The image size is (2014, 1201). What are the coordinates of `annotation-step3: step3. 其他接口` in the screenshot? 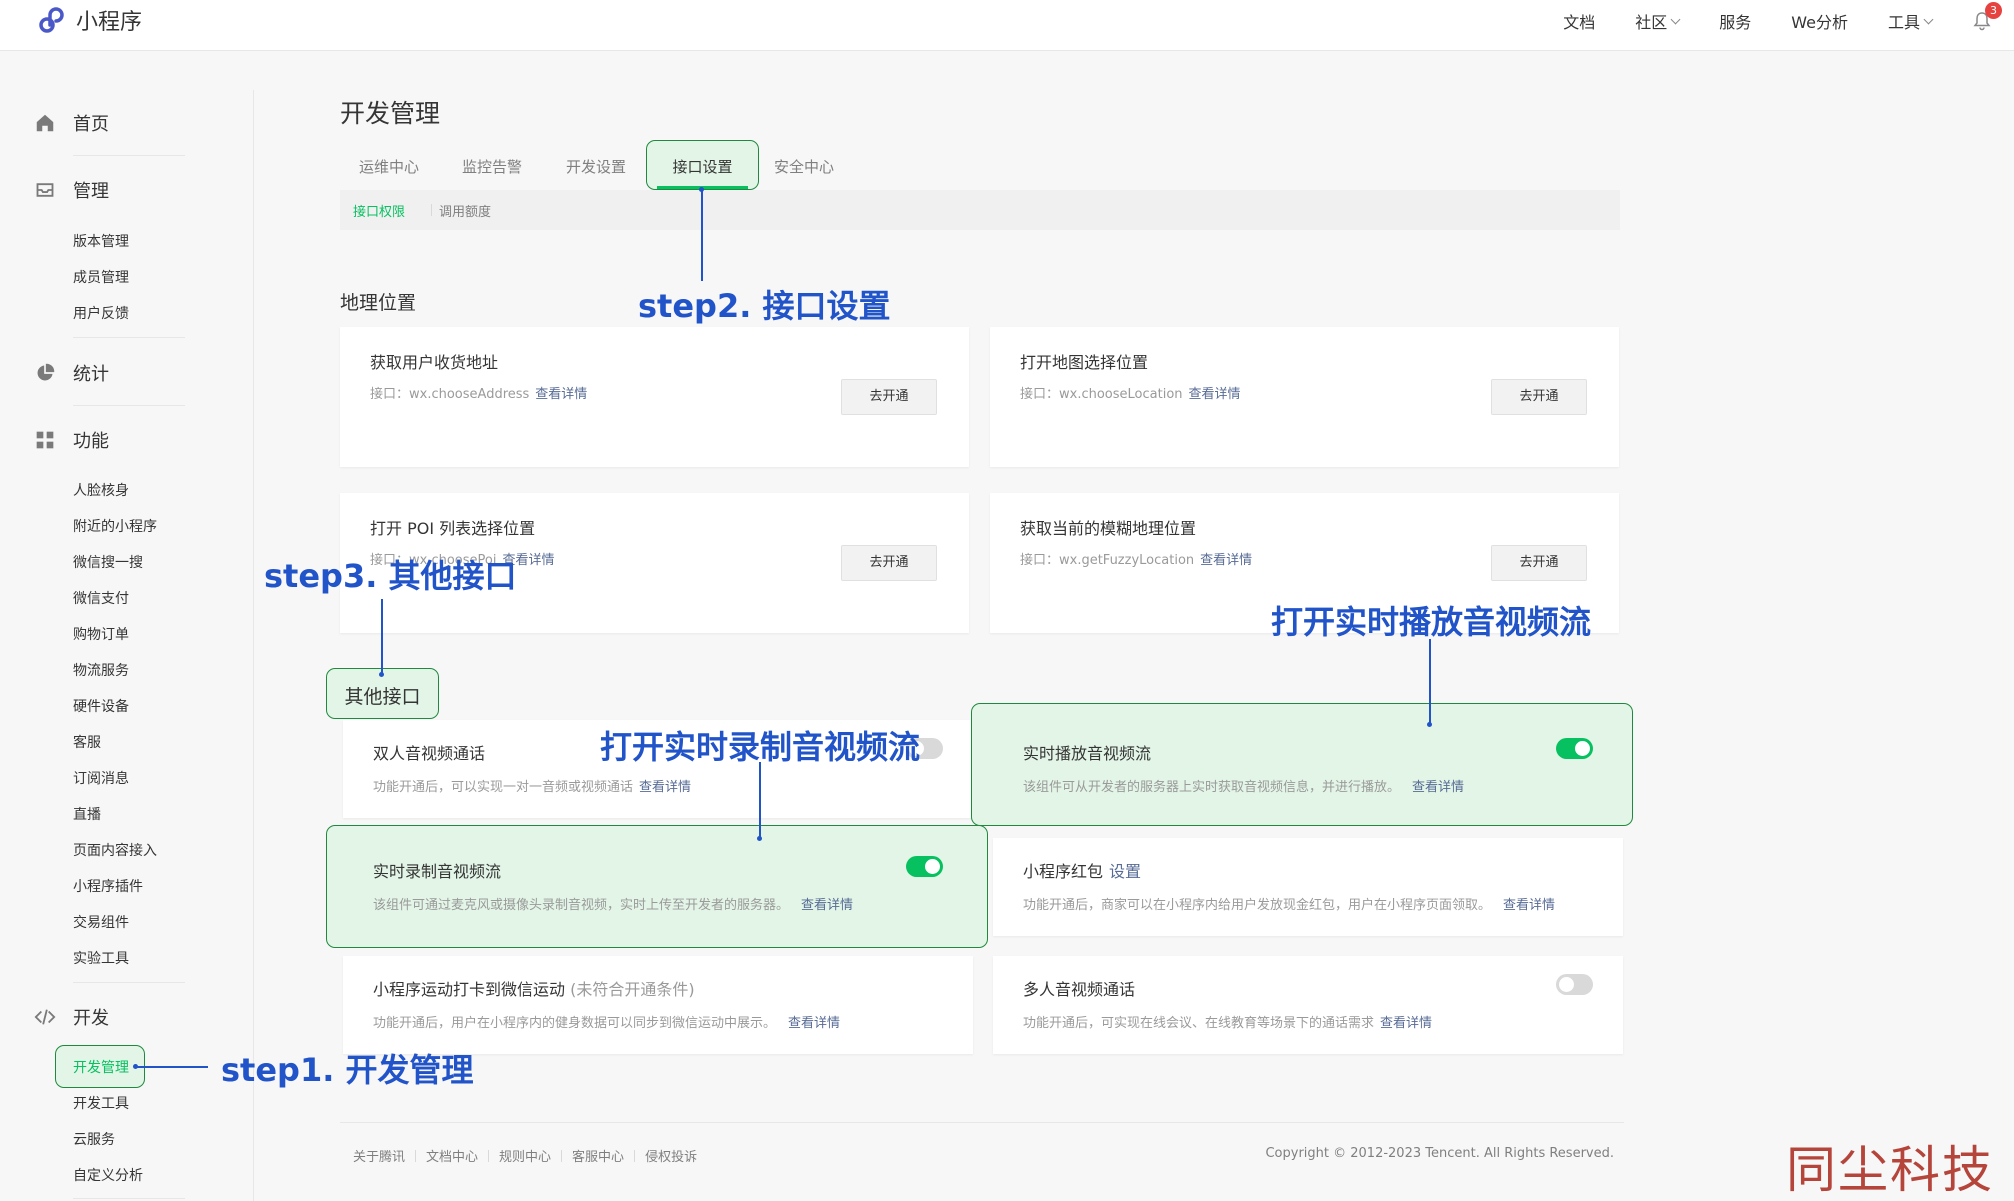 It's located at (390, 576).